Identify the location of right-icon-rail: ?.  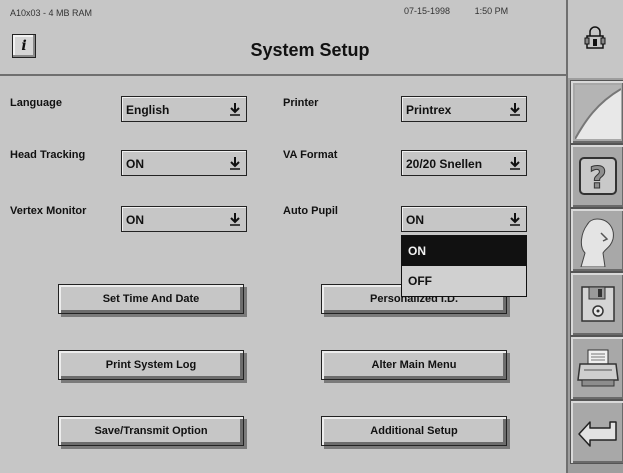
(594, 236).